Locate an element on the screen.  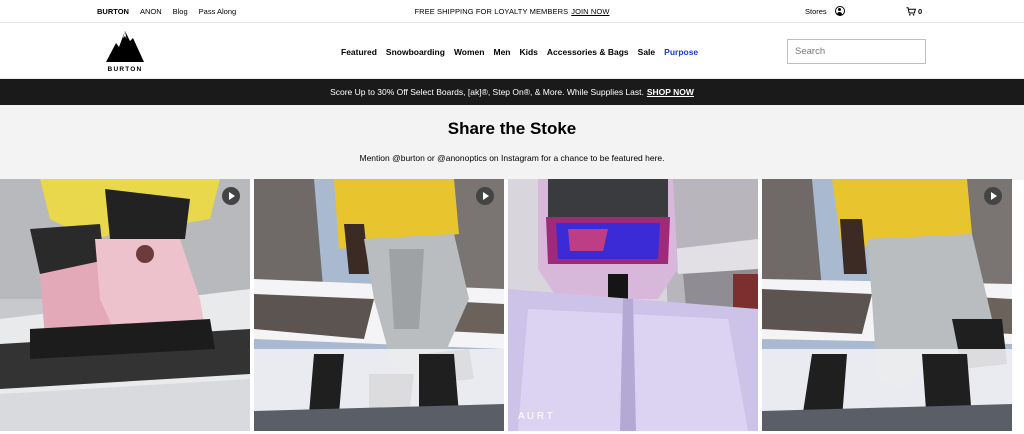
jacket-print-text: A U R T is located at coordinates (535, 416).